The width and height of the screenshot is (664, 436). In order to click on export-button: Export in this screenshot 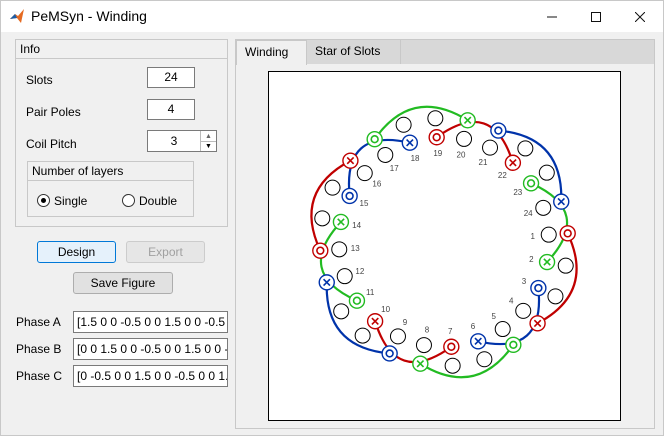, I will do `click(165, 252)`.